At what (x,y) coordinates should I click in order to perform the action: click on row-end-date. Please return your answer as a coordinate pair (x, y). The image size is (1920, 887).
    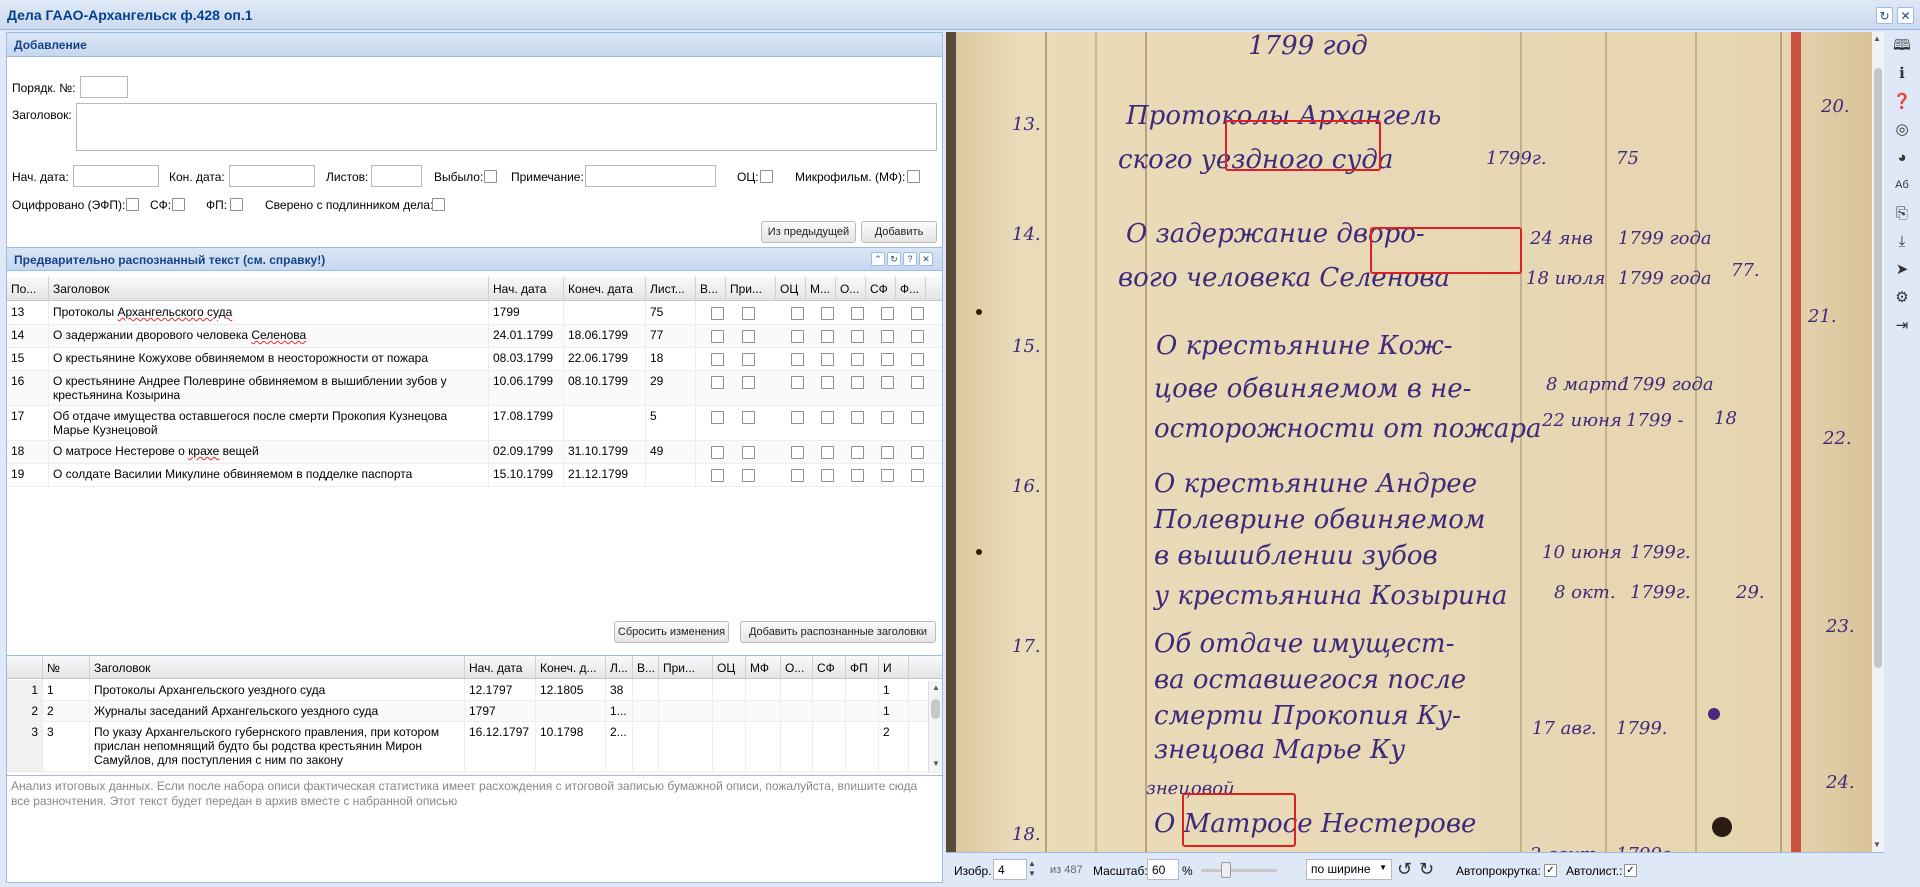
    Looking at the image, I should click on (605, 423).